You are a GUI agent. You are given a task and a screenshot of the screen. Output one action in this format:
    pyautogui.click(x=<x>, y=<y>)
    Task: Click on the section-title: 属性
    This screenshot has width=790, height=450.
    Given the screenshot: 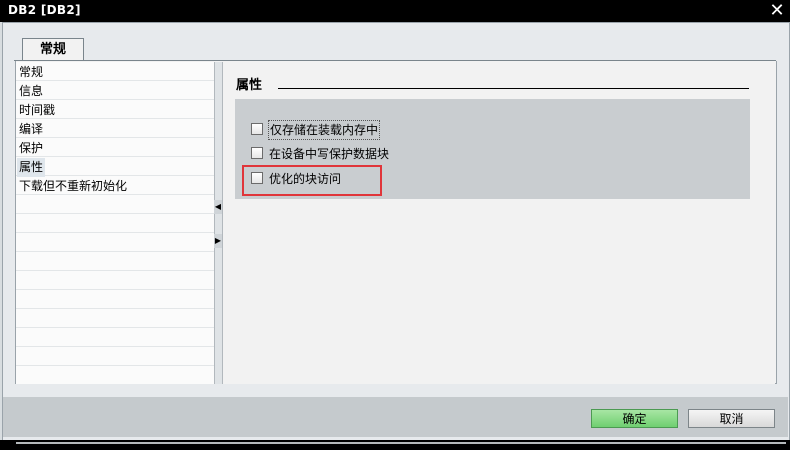 What is the action you would take?
    pyautogui.click(x=249, y=85)
    